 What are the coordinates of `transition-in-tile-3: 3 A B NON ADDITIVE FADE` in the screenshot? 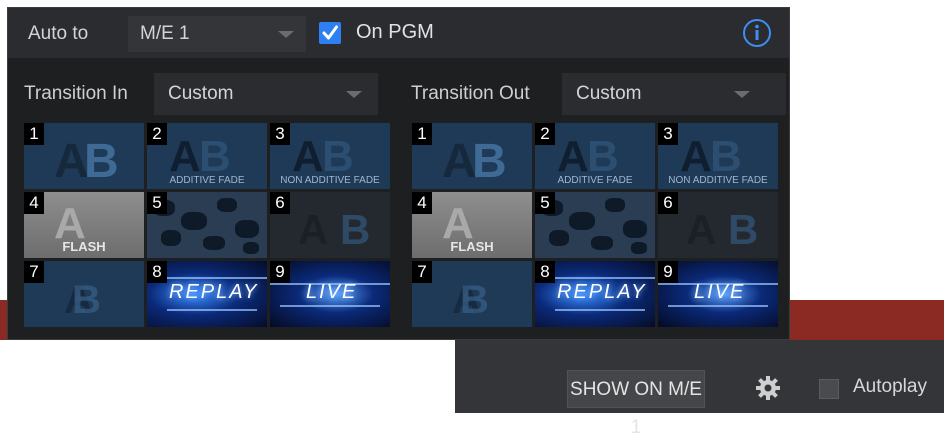 It's located at (330, 156).